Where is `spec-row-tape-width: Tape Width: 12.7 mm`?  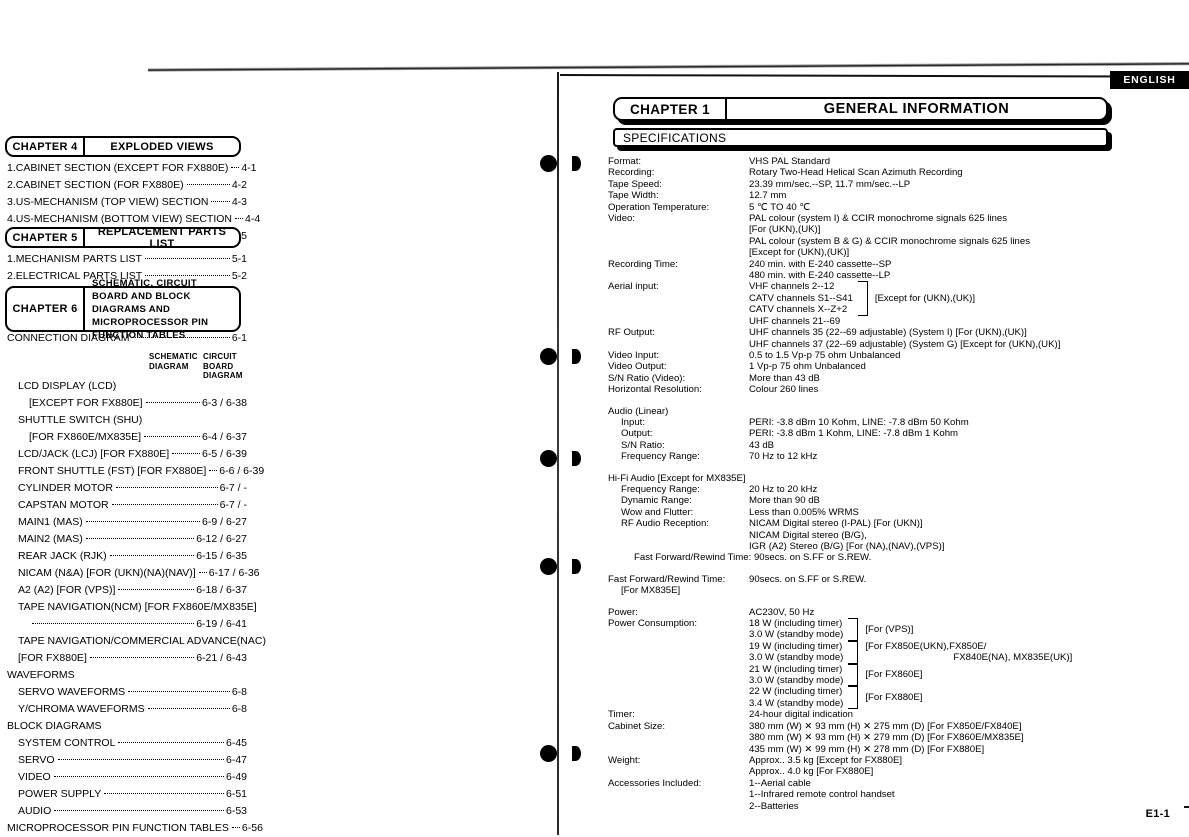 spec-row-tape-width: Tape Width: 12.7 mm is located at coordinates (898, 195).